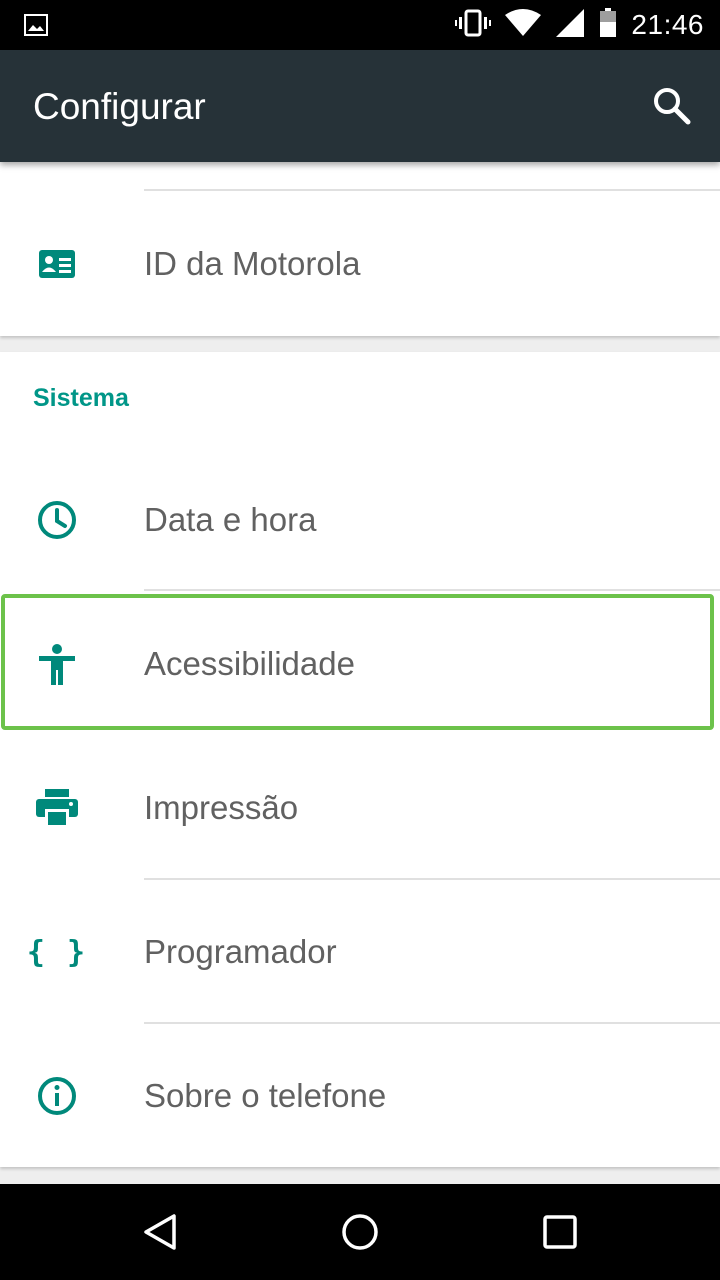 This screenshot has width=720, height=1280. I want to click on settings-item-label: Programador, so click(240, 951).